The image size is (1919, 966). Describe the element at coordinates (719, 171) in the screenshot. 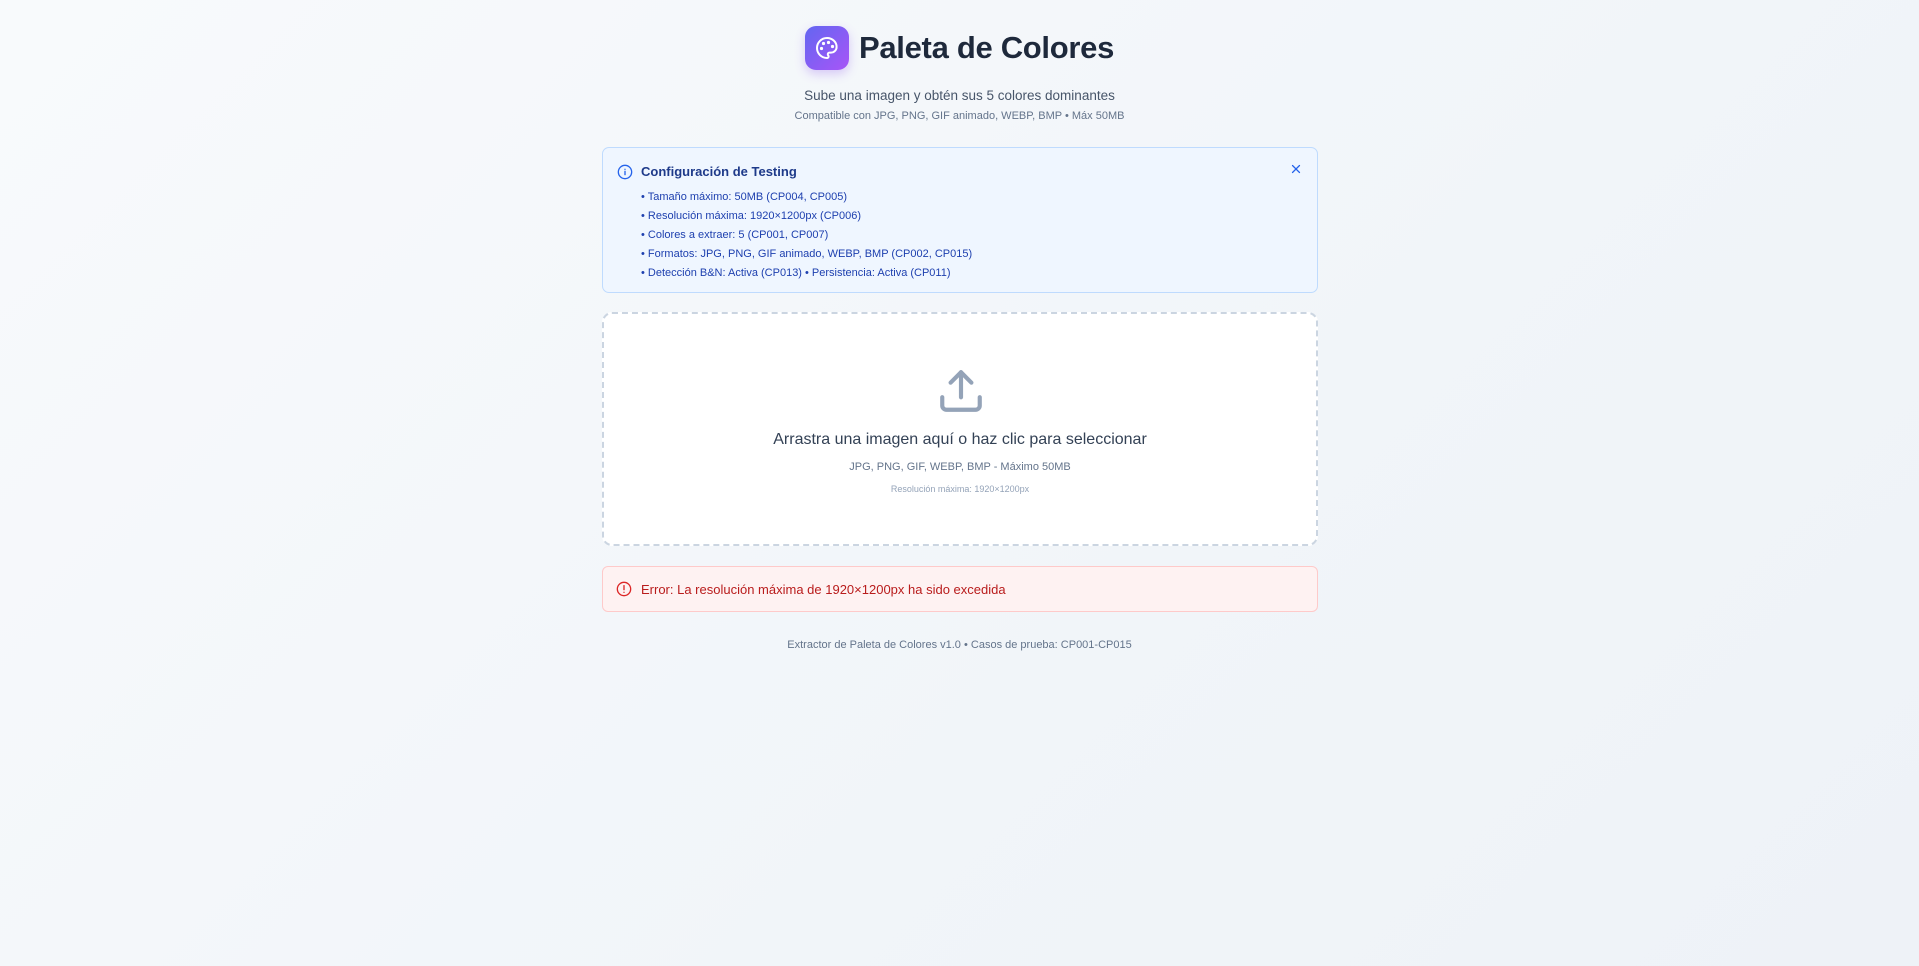

I see `testing-config-title: Configuración de Testing` at that location.